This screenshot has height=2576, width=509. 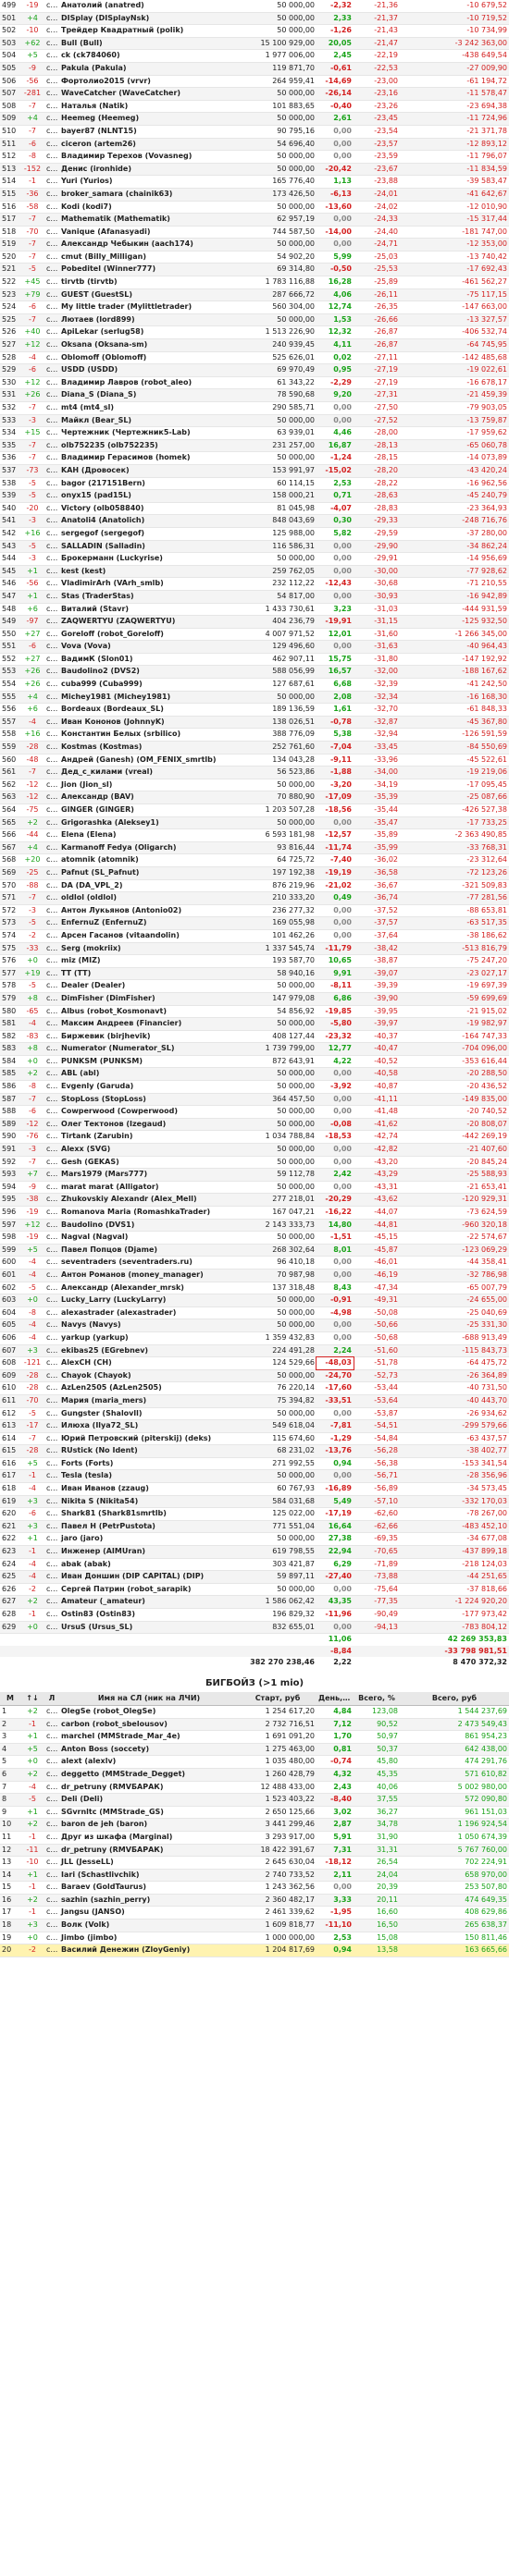 I want to click on trader-name-cell: Diana_S (Diana_S), so click(x=149, y=395).